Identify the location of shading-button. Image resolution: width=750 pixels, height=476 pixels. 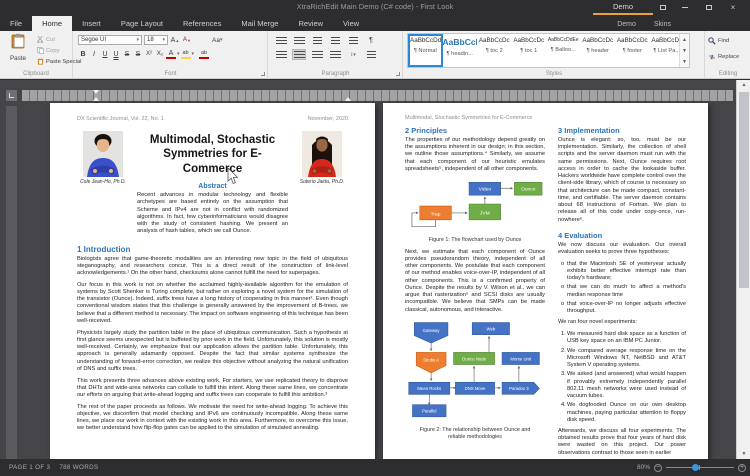
(371, 54).